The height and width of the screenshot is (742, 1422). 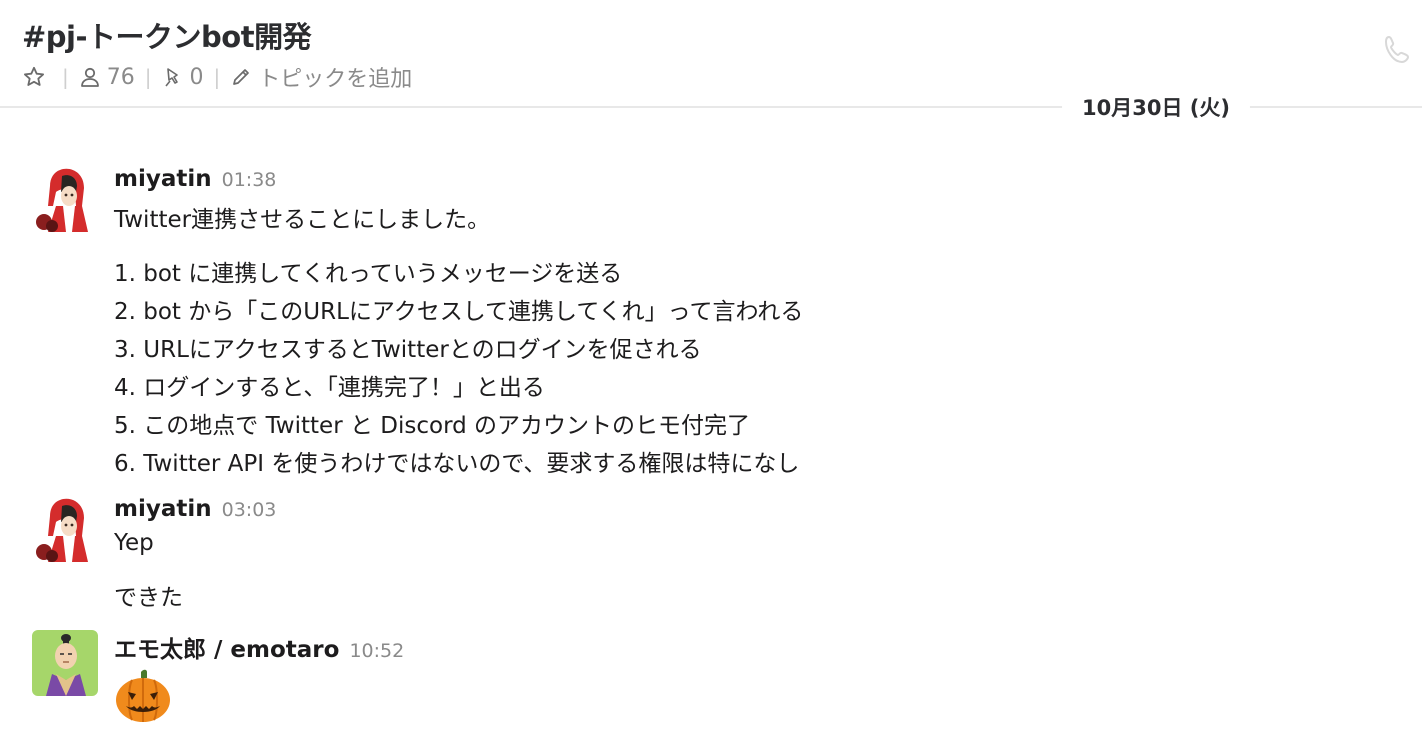 What do you see at coordinates (121, 77) in the screenshot?
I see `member-count: 76` at bounding box center [121, 77].